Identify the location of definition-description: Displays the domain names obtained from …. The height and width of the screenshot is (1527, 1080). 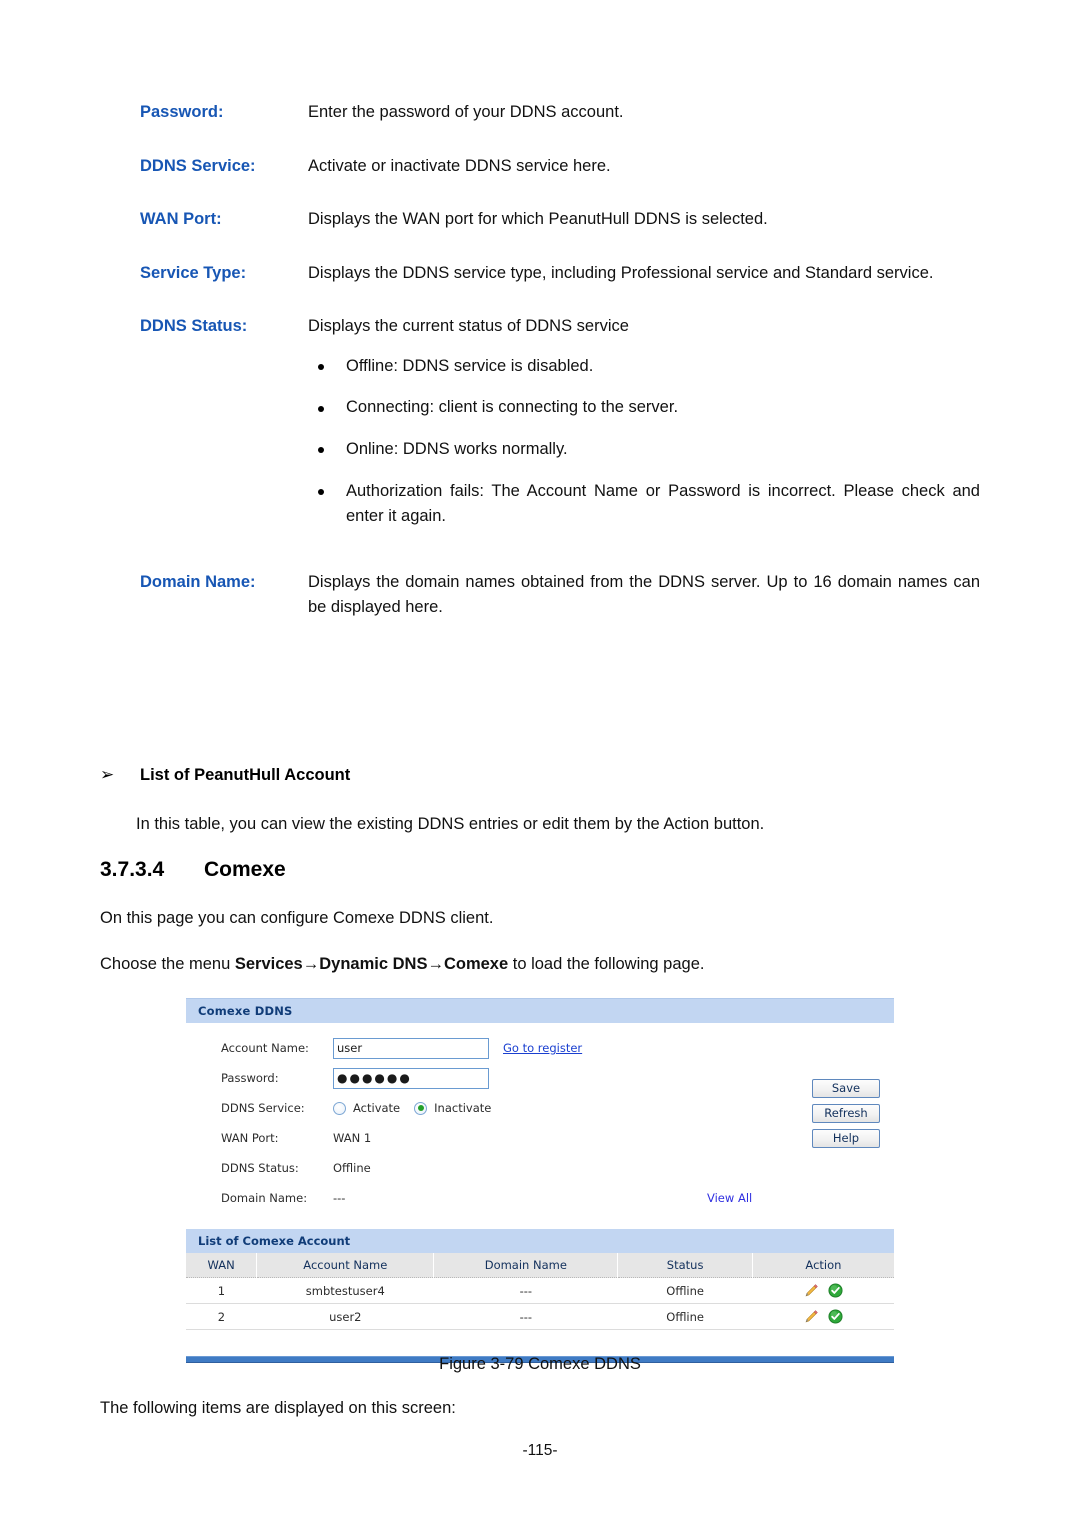
(644, 594).